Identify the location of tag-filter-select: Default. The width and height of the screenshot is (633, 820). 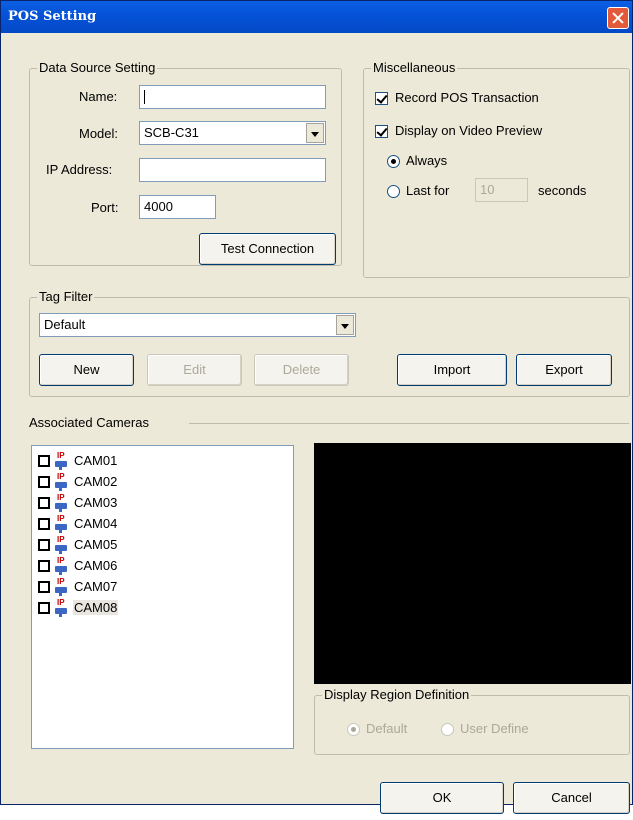
(197, 325).